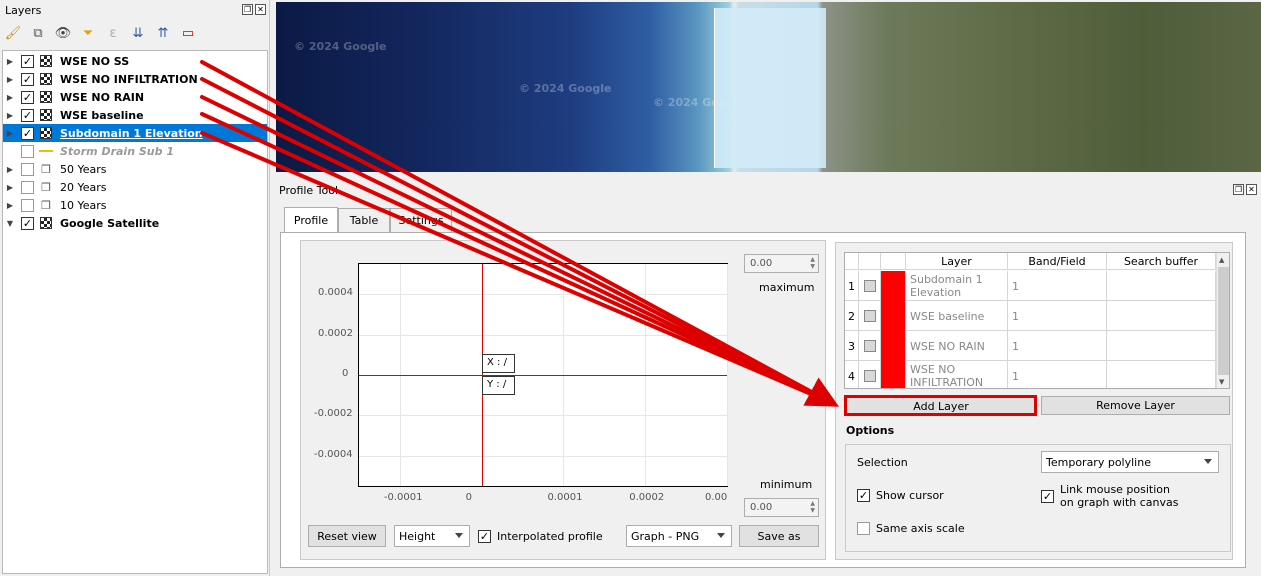 The width and height of the screenshot is (1261, 576). Describe the element at coordinates (88, 33) in the screenshot. I see `filter-icon: ⏷` at that location.